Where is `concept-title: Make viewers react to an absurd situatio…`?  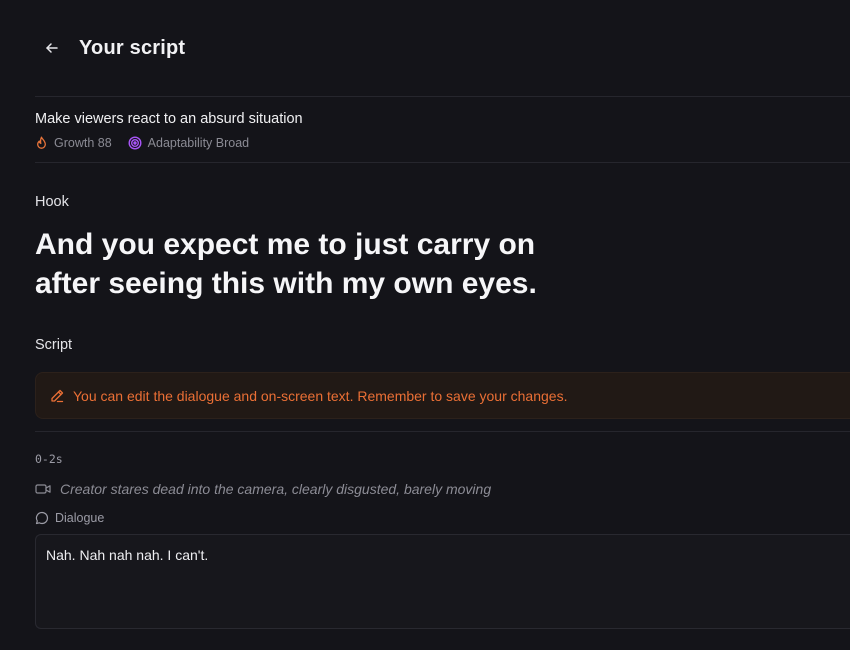 concept-title: Make viewers react to an absurd situatio… is located at coordinates (169, 119).